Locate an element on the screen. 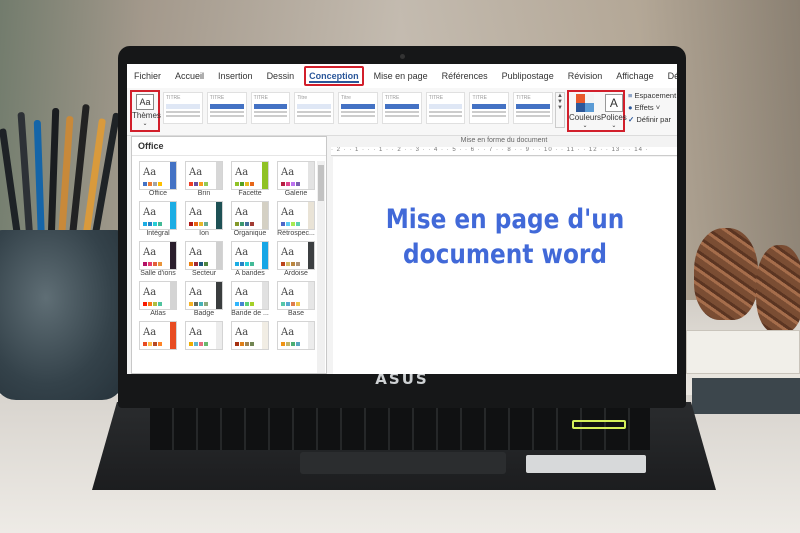 The width and height of the screenshot is (800, 533). theme-option: Aa Facette is located at coordinates (250, 179).